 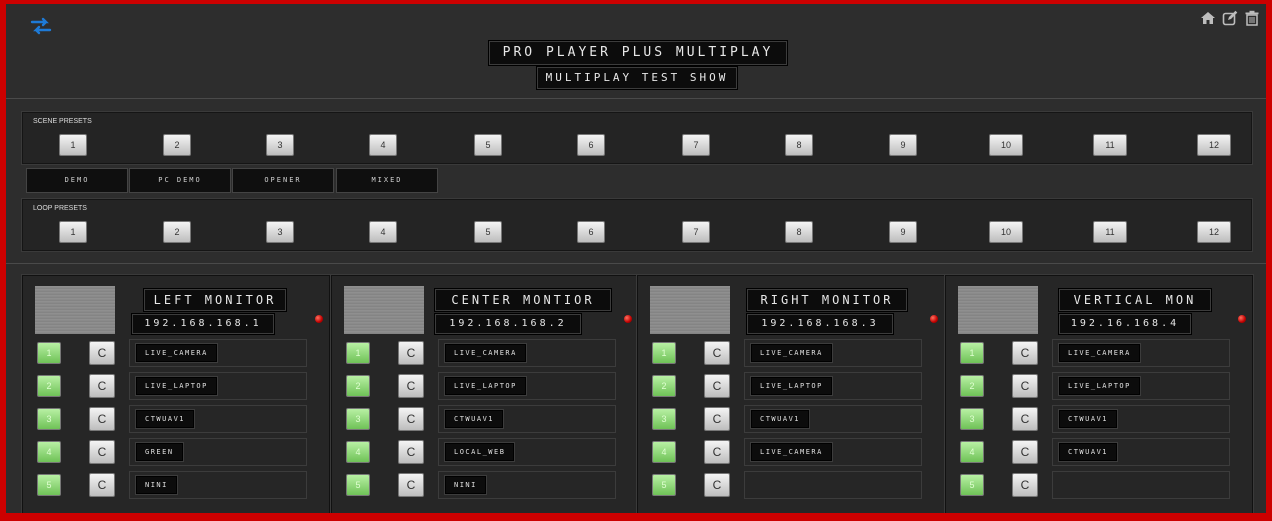 What do you see at coordinates (77, 180) in the screenshot?
I see `named-scene-button: DEMO` at bounding box center [77, 180].